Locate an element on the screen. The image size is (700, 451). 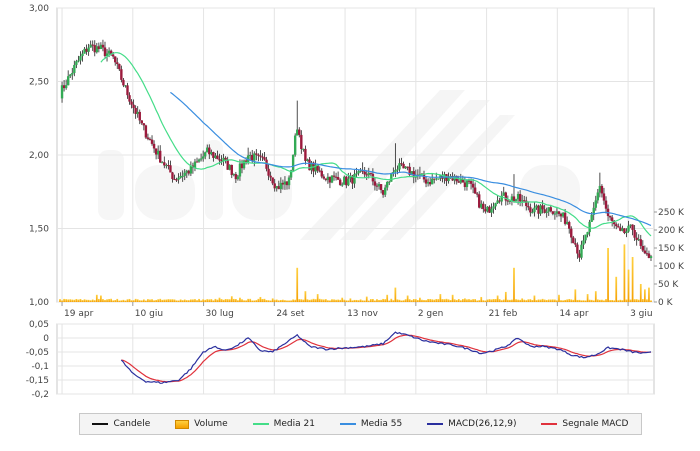
macd-tick-label: -0,2 is located at coordinates (40, 395).